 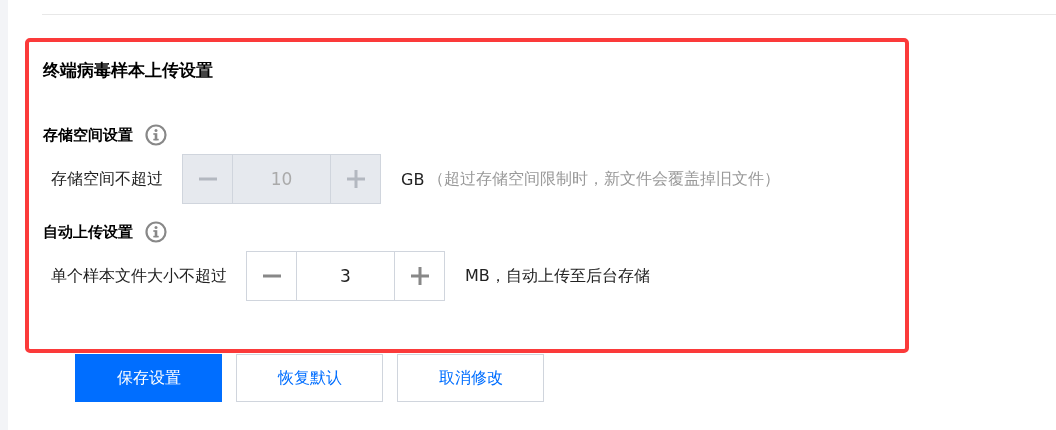 I want to click on field-label: 单个样本文件大小不超过, so click(x=139, y=276).